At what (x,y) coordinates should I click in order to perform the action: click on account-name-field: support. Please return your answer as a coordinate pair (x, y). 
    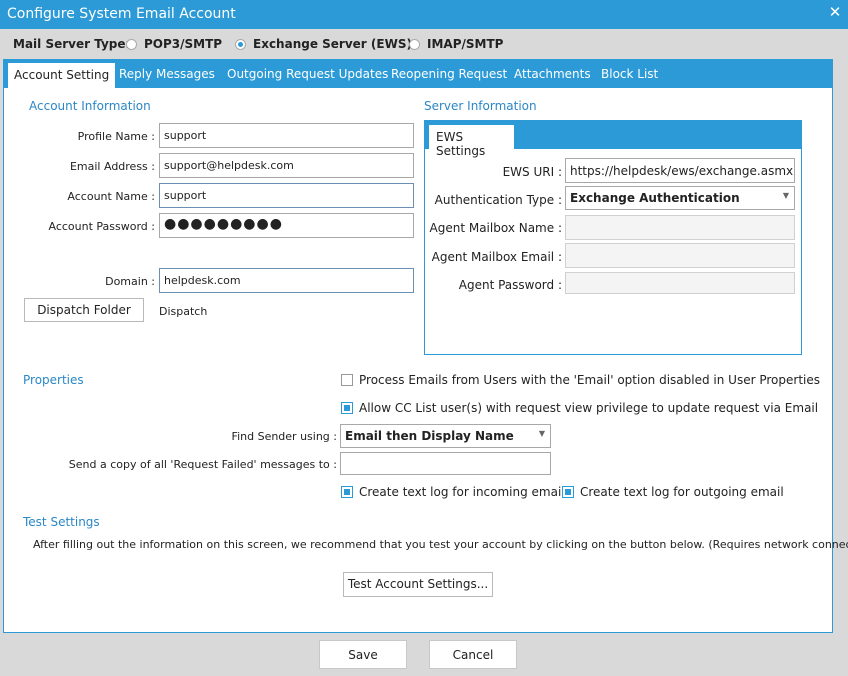
    Looking at the image, I should click on (286, 195).